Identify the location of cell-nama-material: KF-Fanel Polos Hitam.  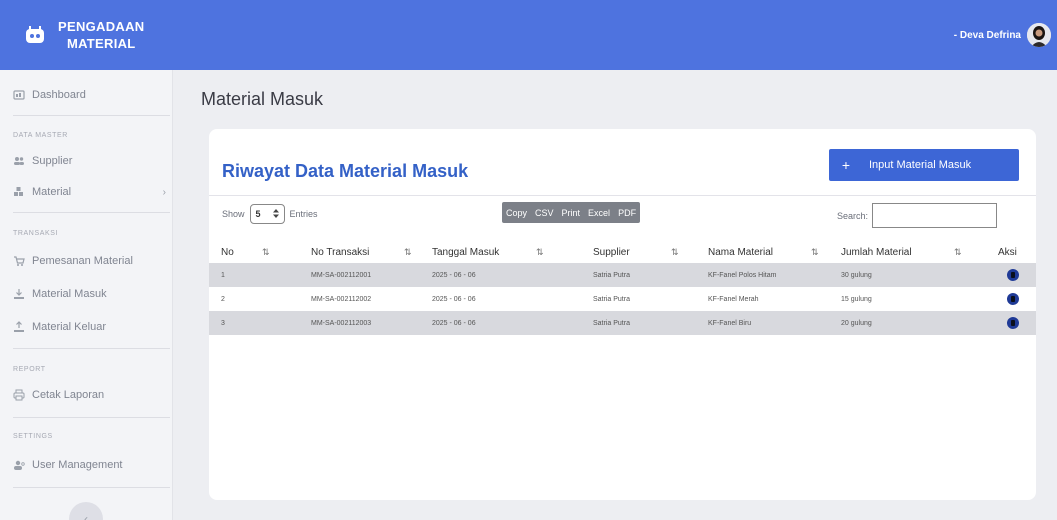
(742, 275).